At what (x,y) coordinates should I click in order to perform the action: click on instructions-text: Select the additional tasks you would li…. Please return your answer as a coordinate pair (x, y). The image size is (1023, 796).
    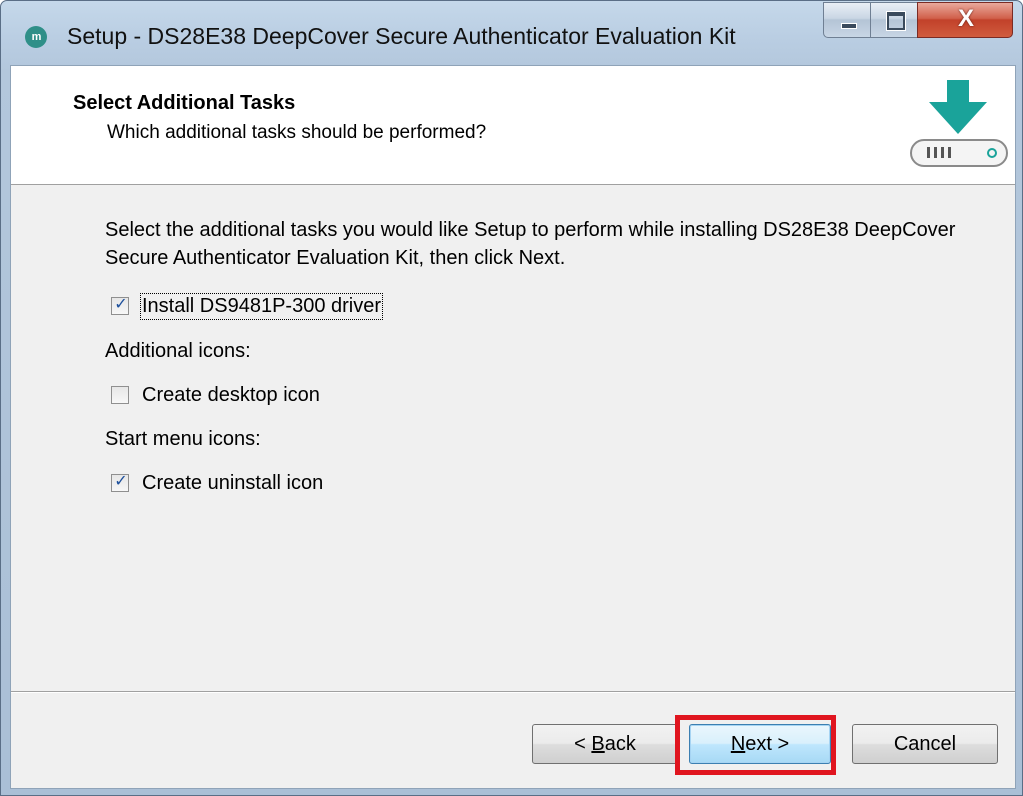
    Looking at the image, I should click on (530, 244).